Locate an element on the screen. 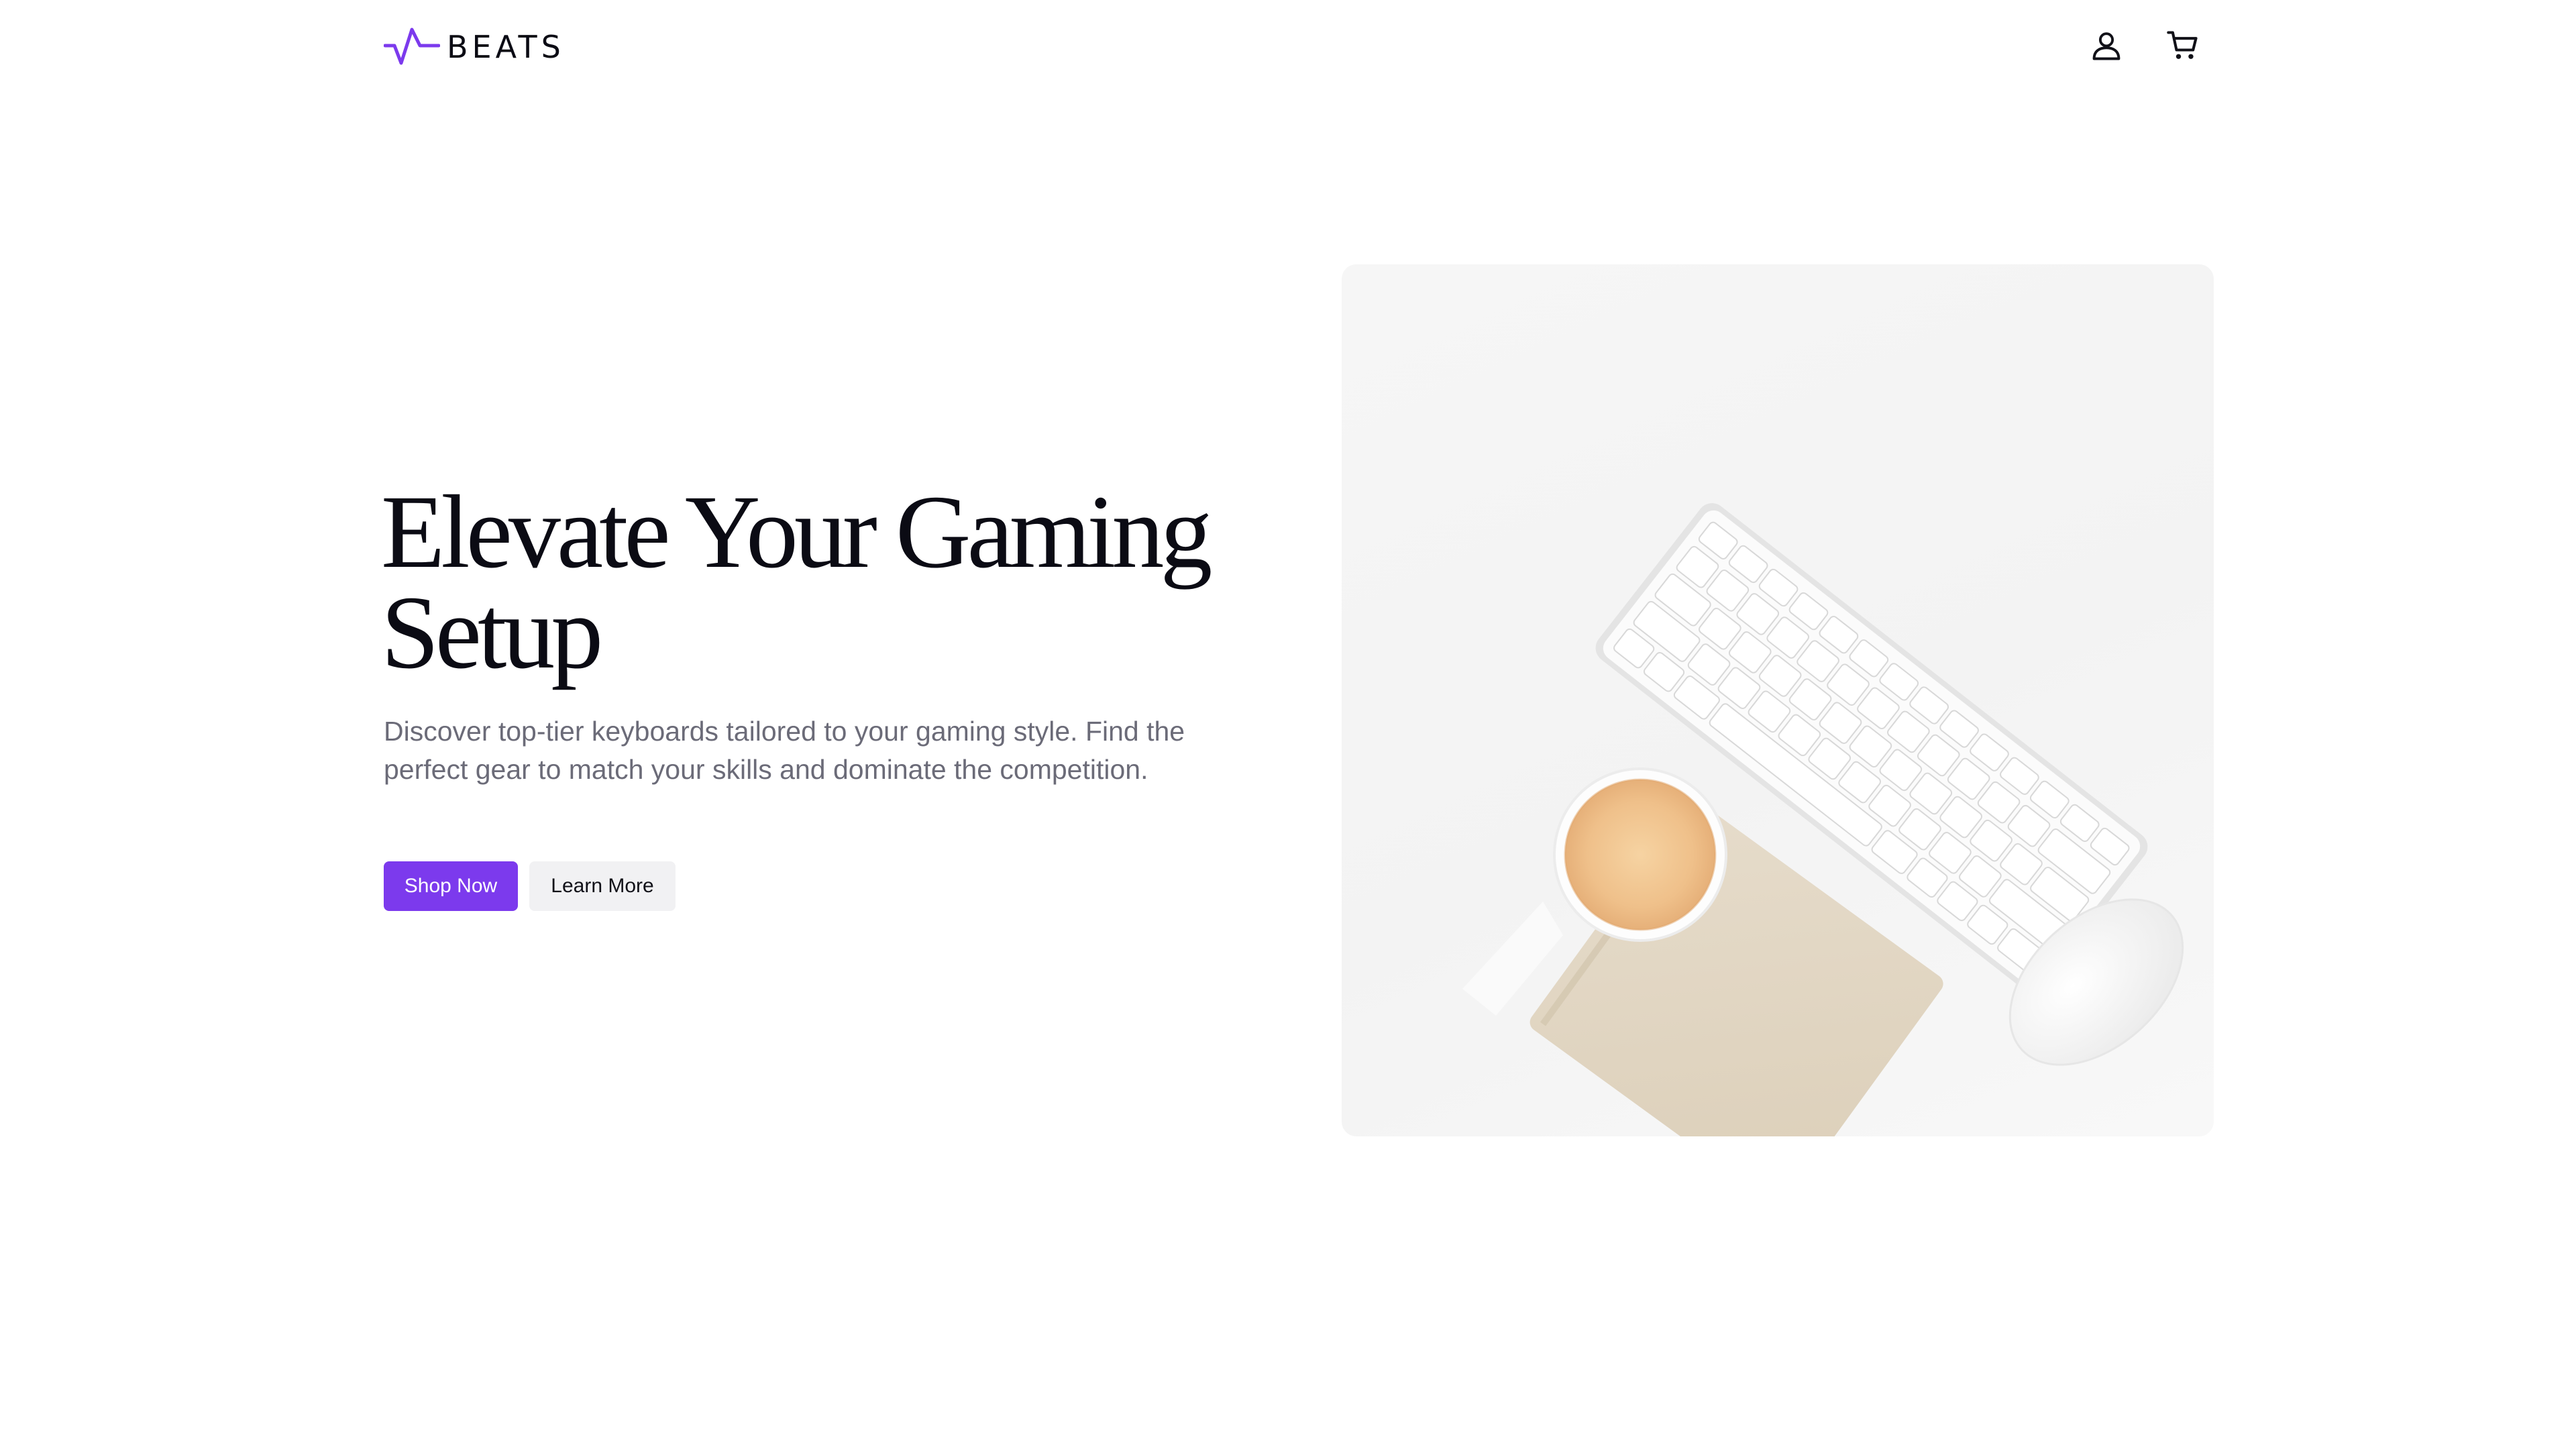  brand-logo: BEATS is located at coordinates (474, 46).